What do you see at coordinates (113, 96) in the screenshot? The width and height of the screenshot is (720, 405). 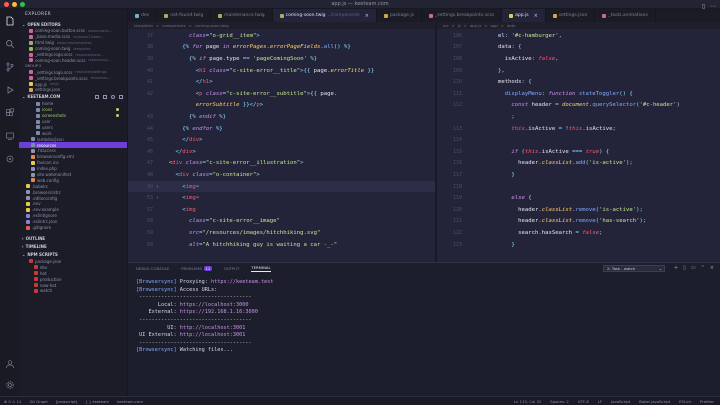 I see `refresh-icon` at bounding box center [113, 96].